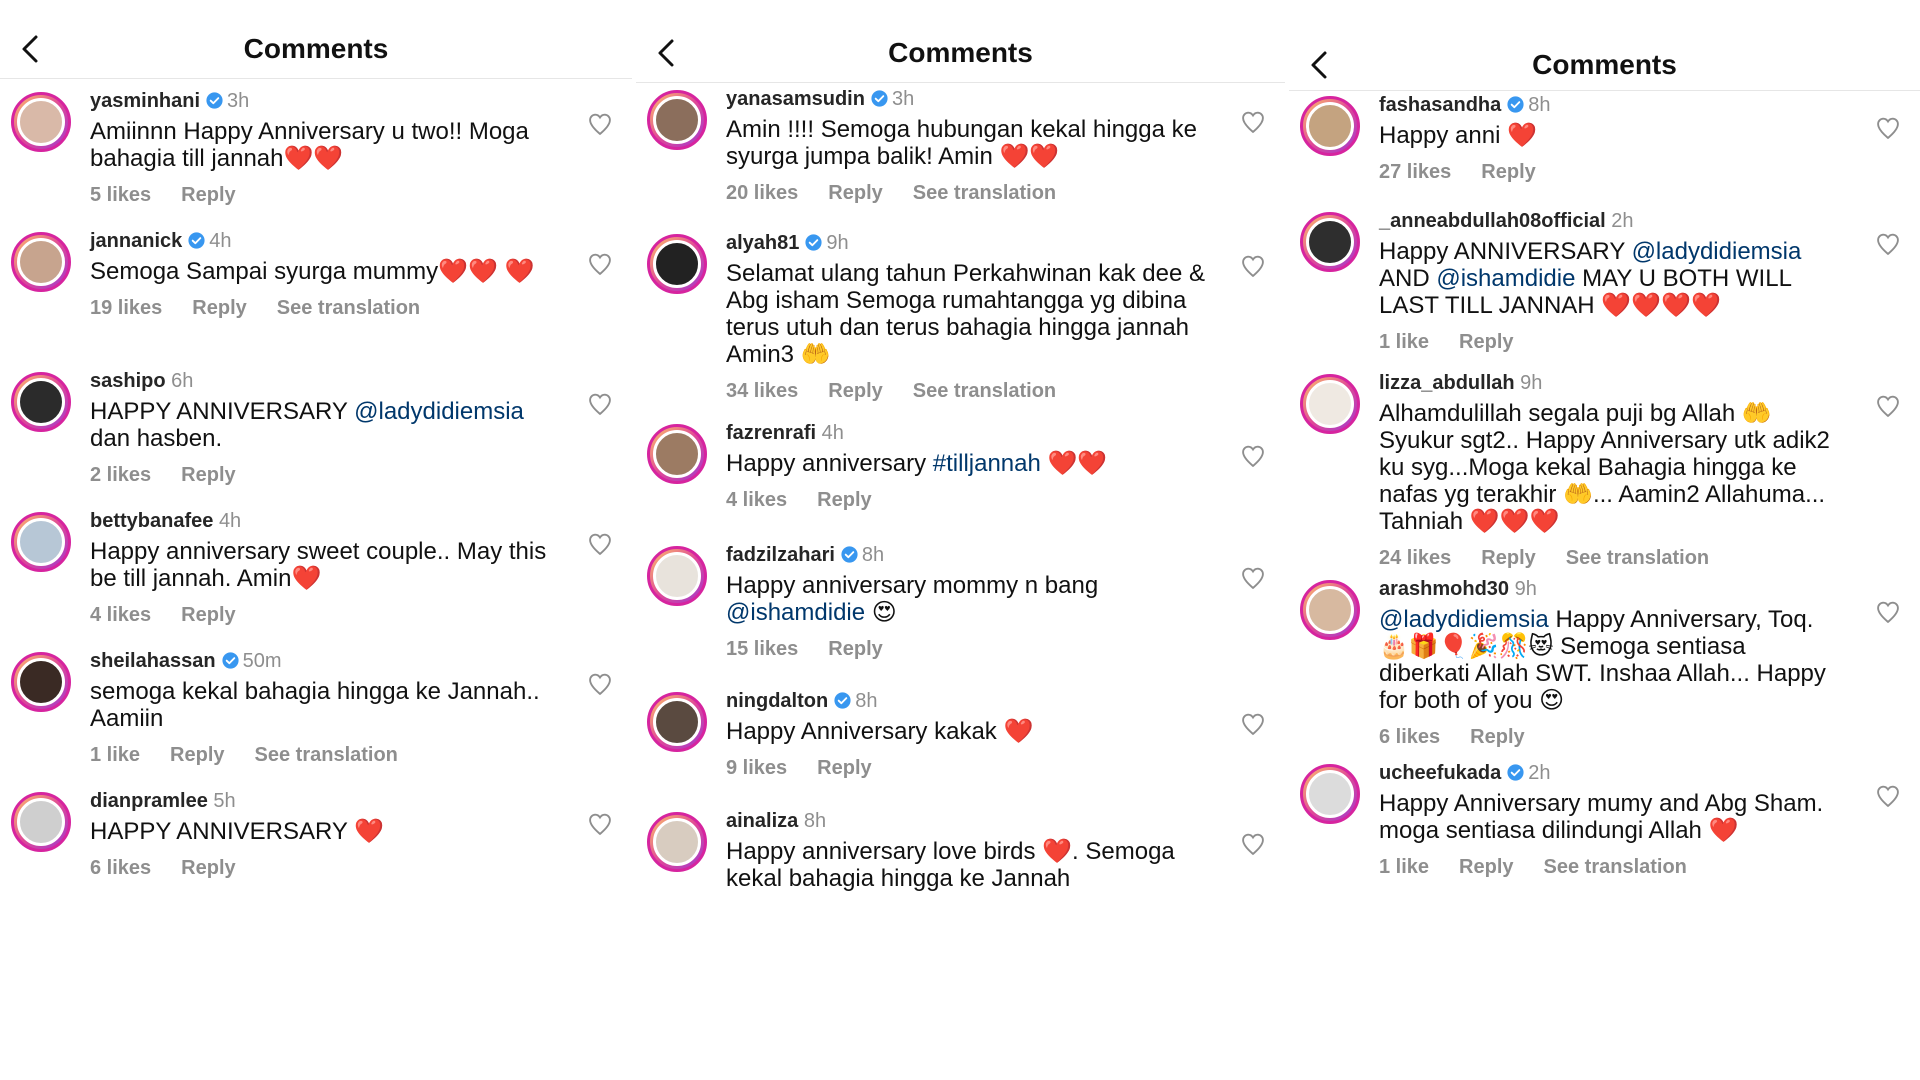 Image resolution: width=1920 pixels, height=1080 pixels. What do you see at coordinates (762, 391) in the screenshot?
I see `likes-count-link: 34 likes` at bounding box center [762, 391].